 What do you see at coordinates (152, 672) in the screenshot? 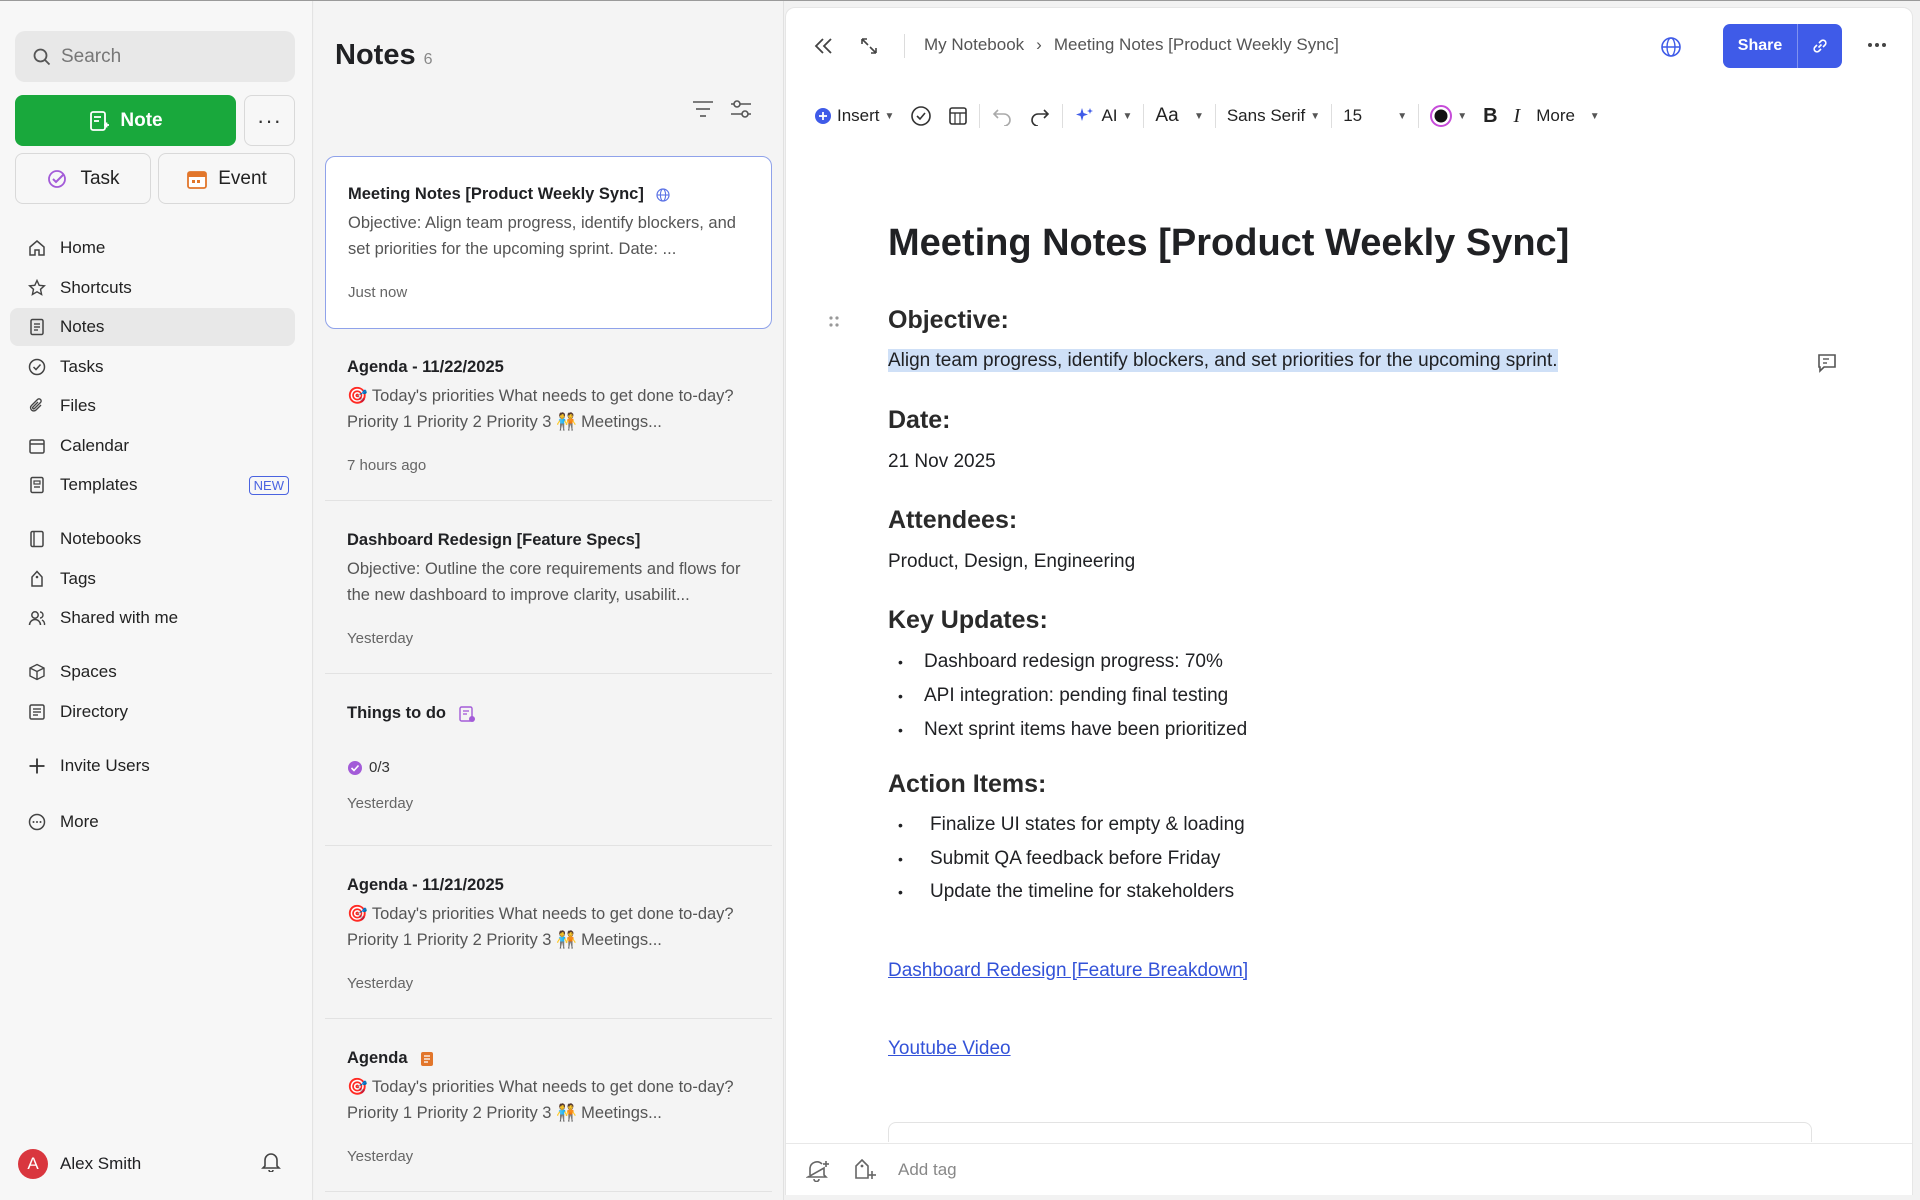
I see `sidebar-item-spaces: Spaces` at bounding box center [152, 672].